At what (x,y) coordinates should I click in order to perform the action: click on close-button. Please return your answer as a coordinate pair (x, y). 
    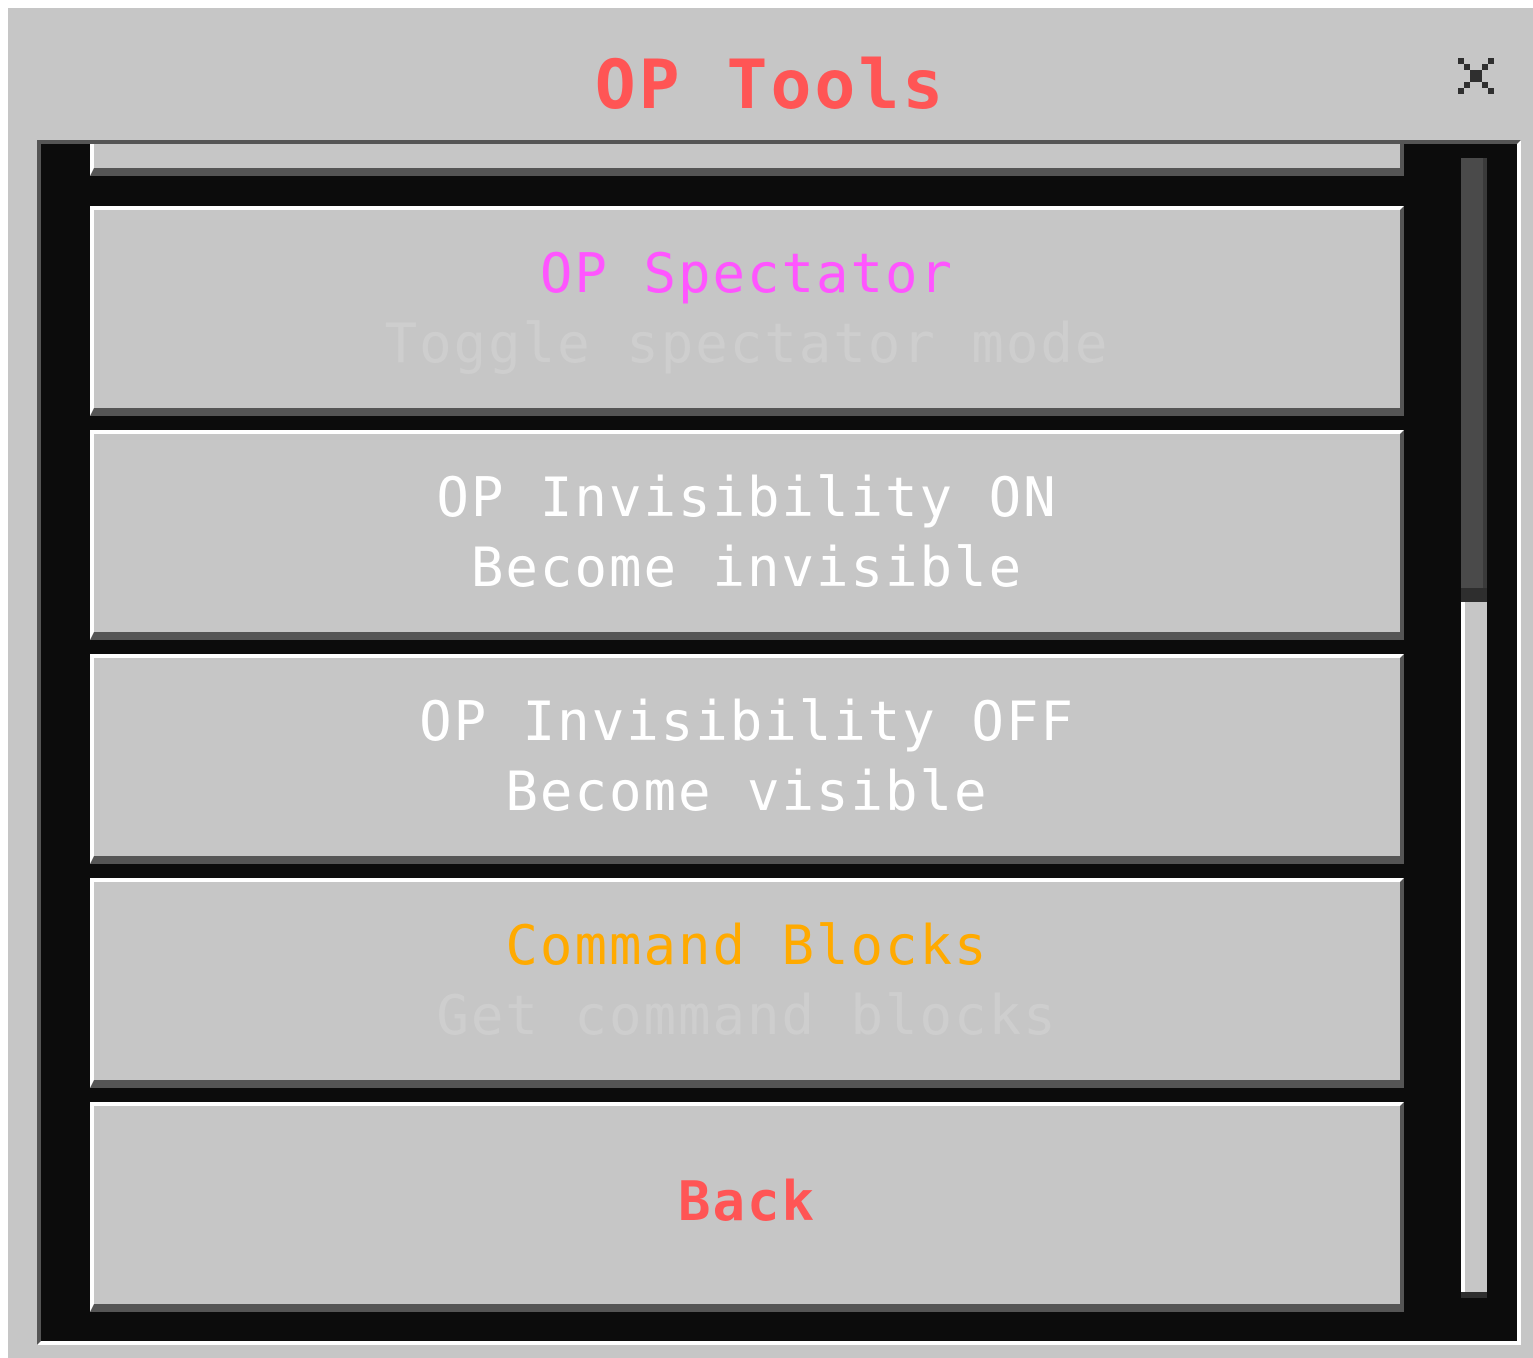
    Looking at the image, I should click on (1476, 76).